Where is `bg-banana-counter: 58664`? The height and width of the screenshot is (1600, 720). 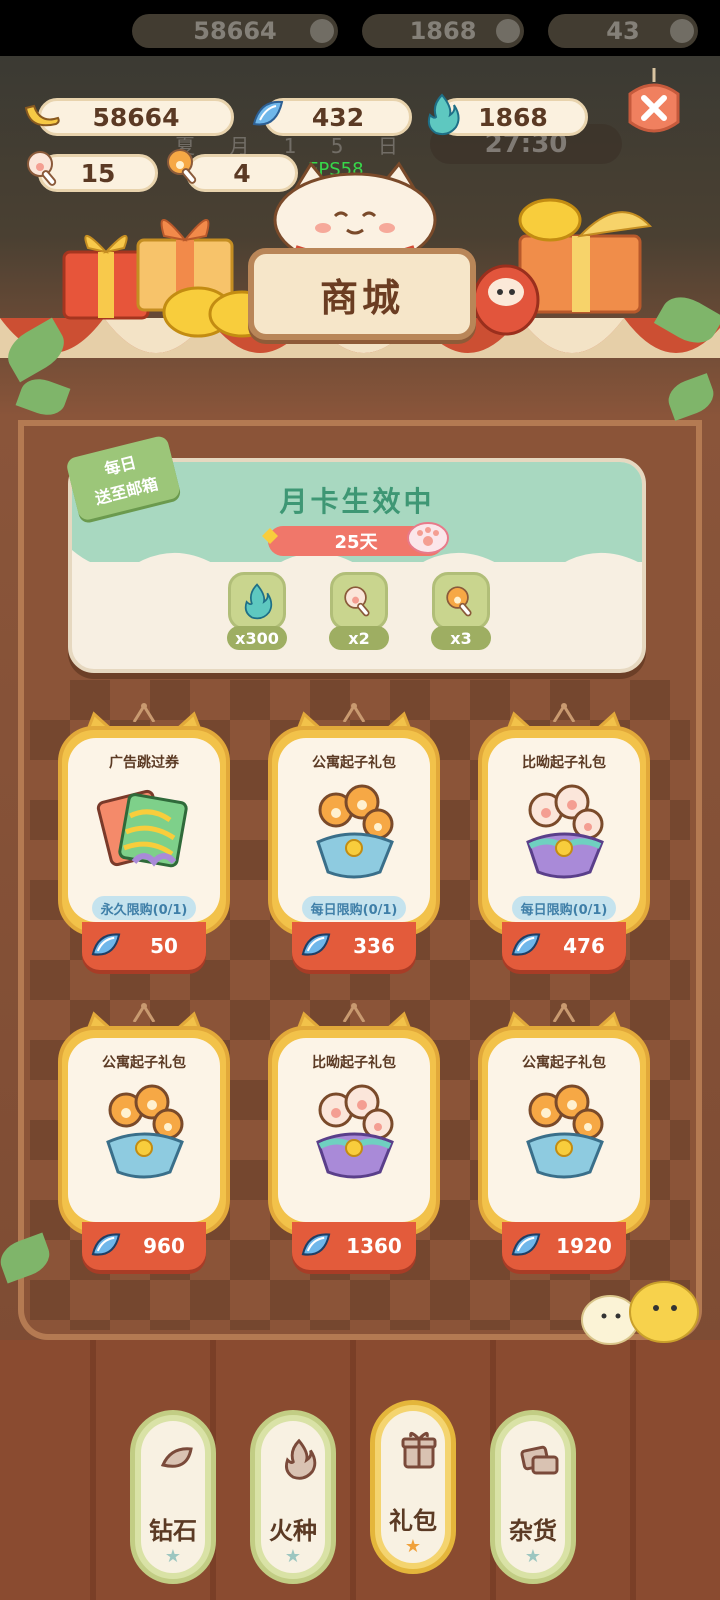 bg-banana-counter: 58664 is located at coordinates (235, 31).